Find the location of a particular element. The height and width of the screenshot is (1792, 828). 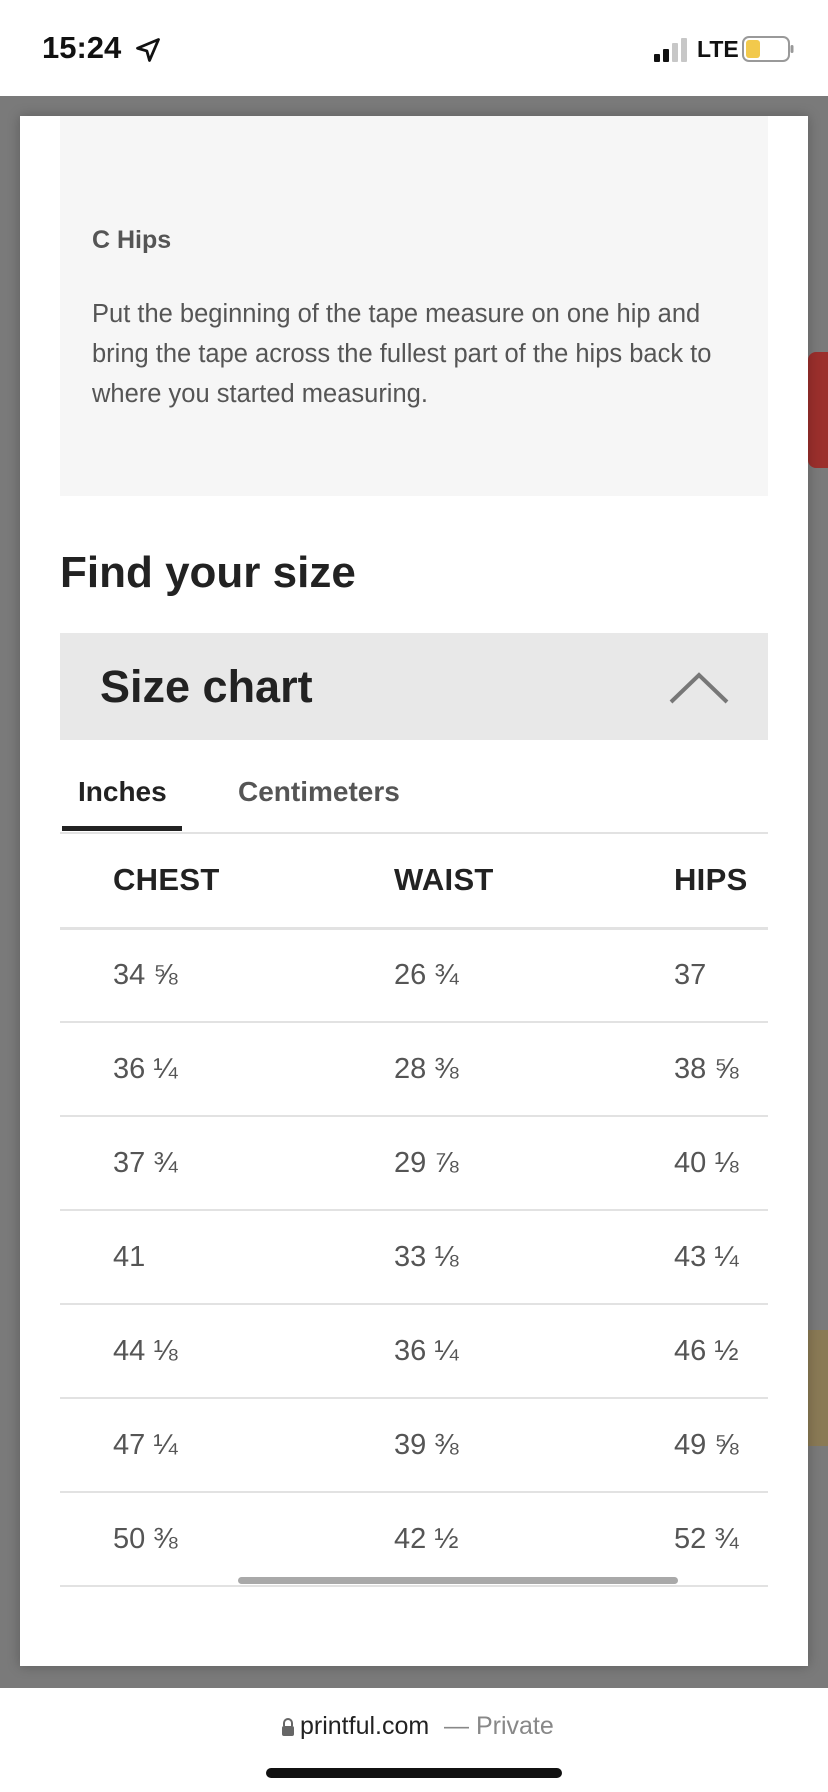

browser-url-bar: printful.com — Private is located at coordinates (414, 1740).